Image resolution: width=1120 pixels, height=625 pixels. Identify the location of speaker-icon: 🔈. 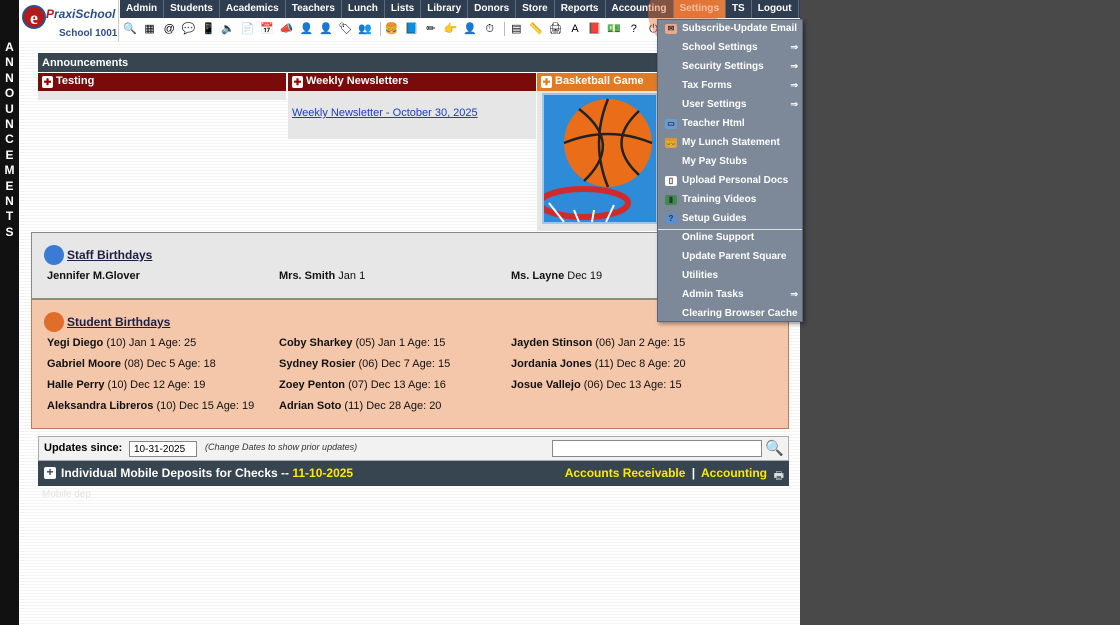
(228, 29).